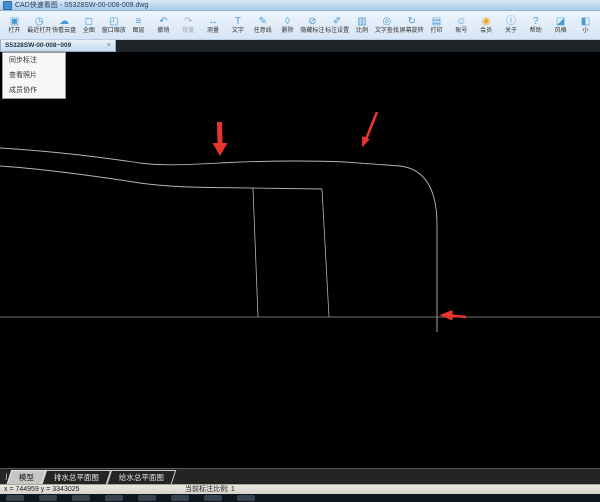 The height and width of the screenshot is (502, 600). I want to click on toolbar-undo-label: 撤销, so click(163, 31).